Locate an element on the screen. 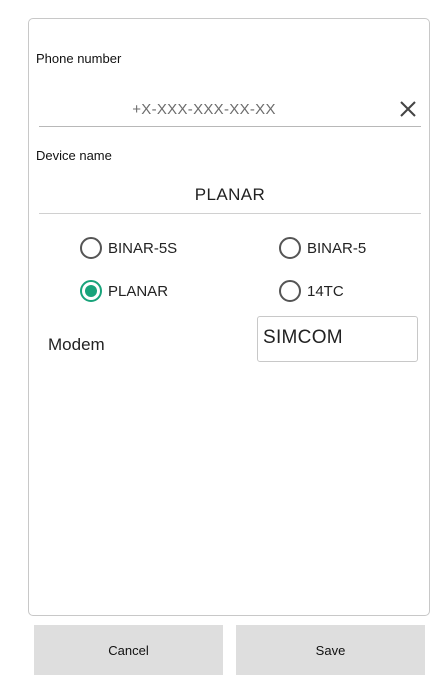 Image resolution: width=439 pixels, height=675 pixels. device-name-field: PLANAR is located at coordinates (230, 198).